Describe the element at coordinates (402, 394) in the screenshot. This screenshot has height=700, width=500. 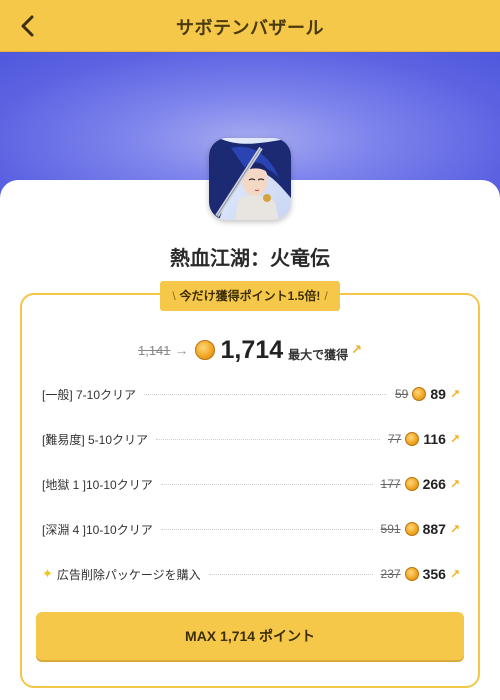
I see `task-old-points: 59` at that location.